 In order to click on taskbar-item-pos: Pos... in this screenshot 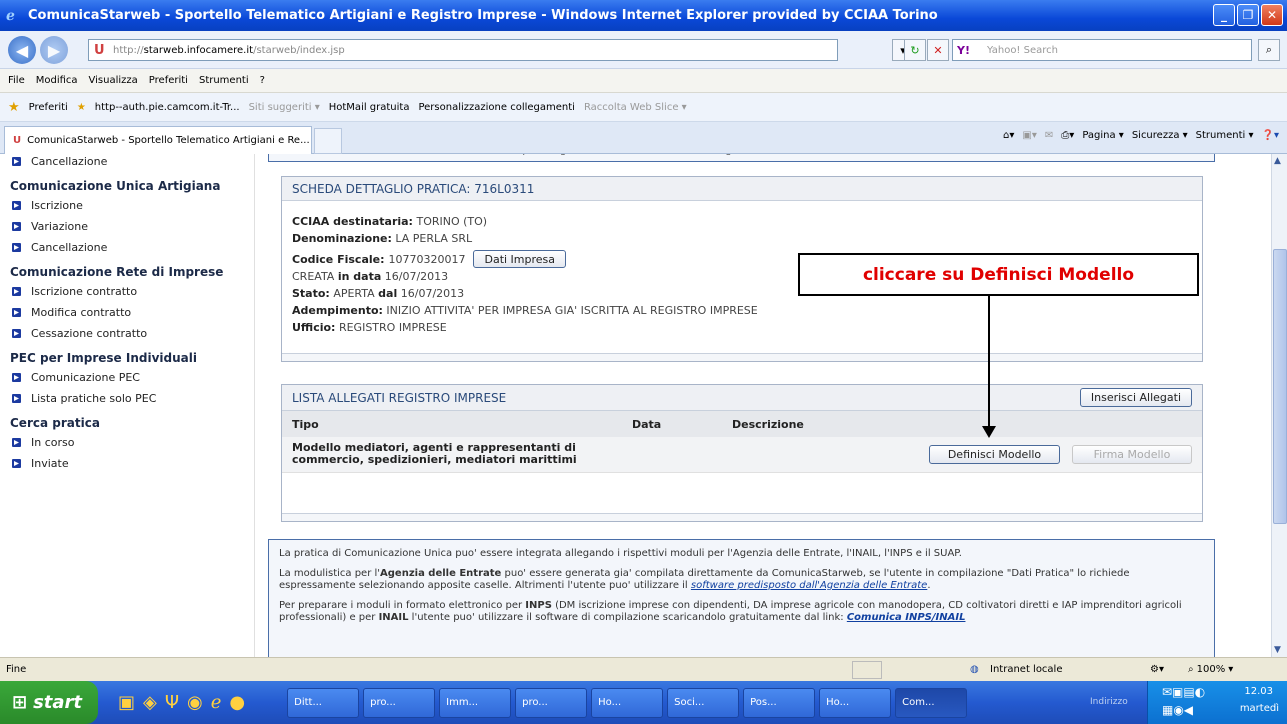, I will do `click(779, 702)`.